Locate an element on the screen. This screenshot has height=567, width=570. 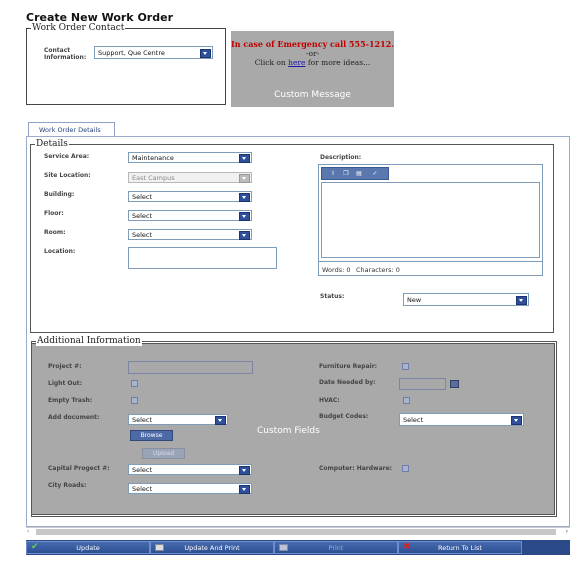
computer-hardware-label: Computer: Hardware: is located at coordinates (356, 468).